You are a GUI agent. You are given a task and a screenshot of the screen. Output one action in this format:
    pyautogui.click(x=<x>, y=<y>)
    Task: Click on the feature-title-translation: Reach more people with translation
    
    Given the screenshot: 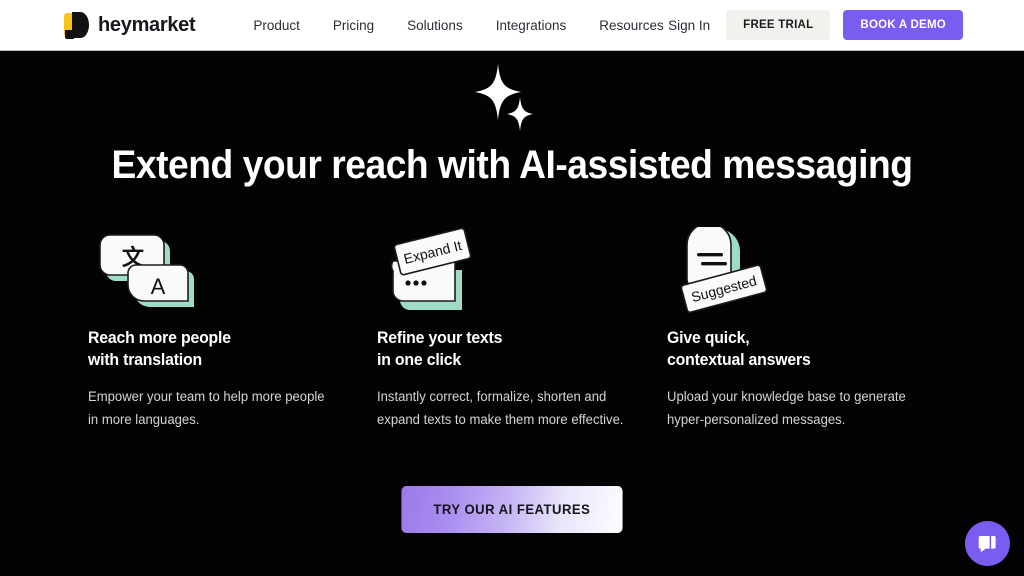 What is the action you would take?
    pyautogui.click(x=159, y=349)
    